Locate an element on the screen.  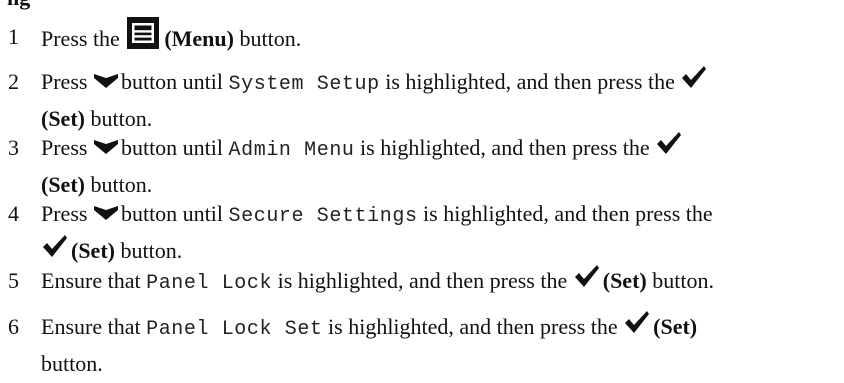
step-number: 3 is located at coordinates (13, 147).